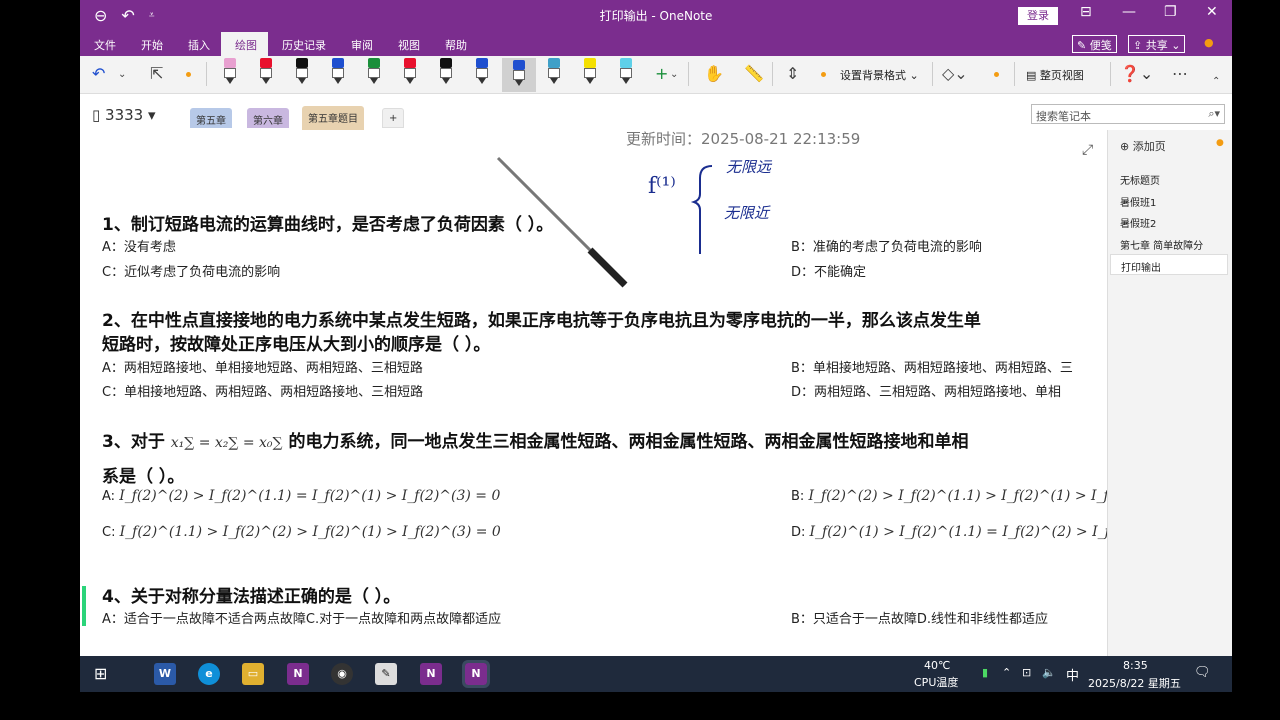  I want to click on menu-tab: 插入, so click(197, 44).